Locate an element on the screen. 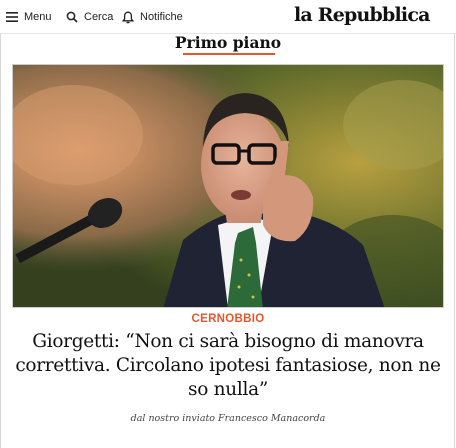 Image resolution: width=456 pixels, height=448 pixels. section-underline is located at coordinates (229, 54).